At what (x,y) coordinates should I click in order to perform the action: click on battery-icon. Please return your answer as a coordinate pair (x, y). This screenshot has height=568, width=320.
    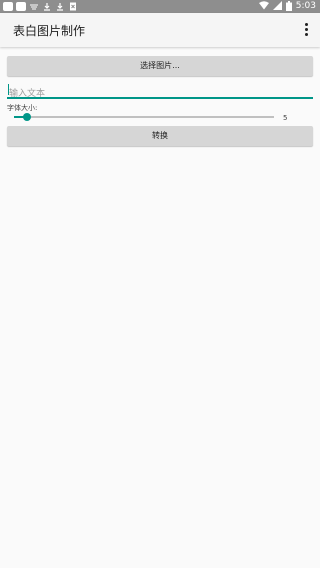
    Looking at the image, I should click on (288, 6).